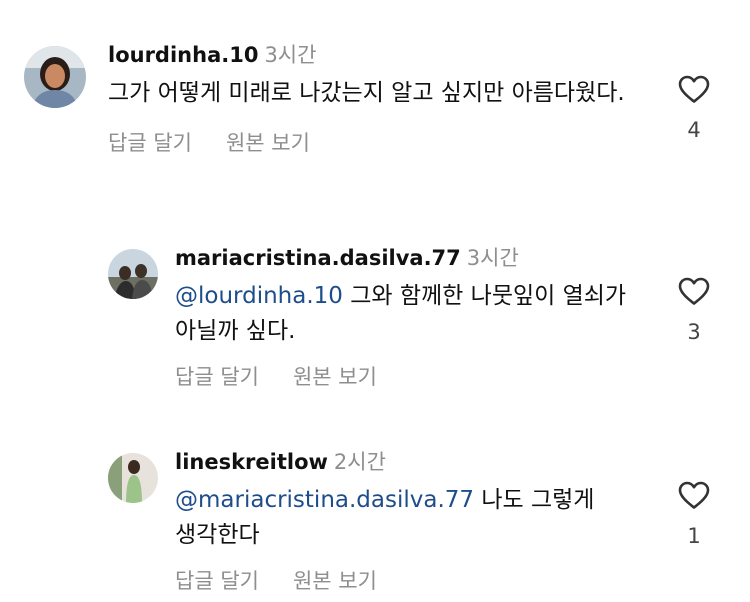 This screenshot has height=602, width=750. I want to click on mention-link: @lourdinha.10, so click(259, 296).